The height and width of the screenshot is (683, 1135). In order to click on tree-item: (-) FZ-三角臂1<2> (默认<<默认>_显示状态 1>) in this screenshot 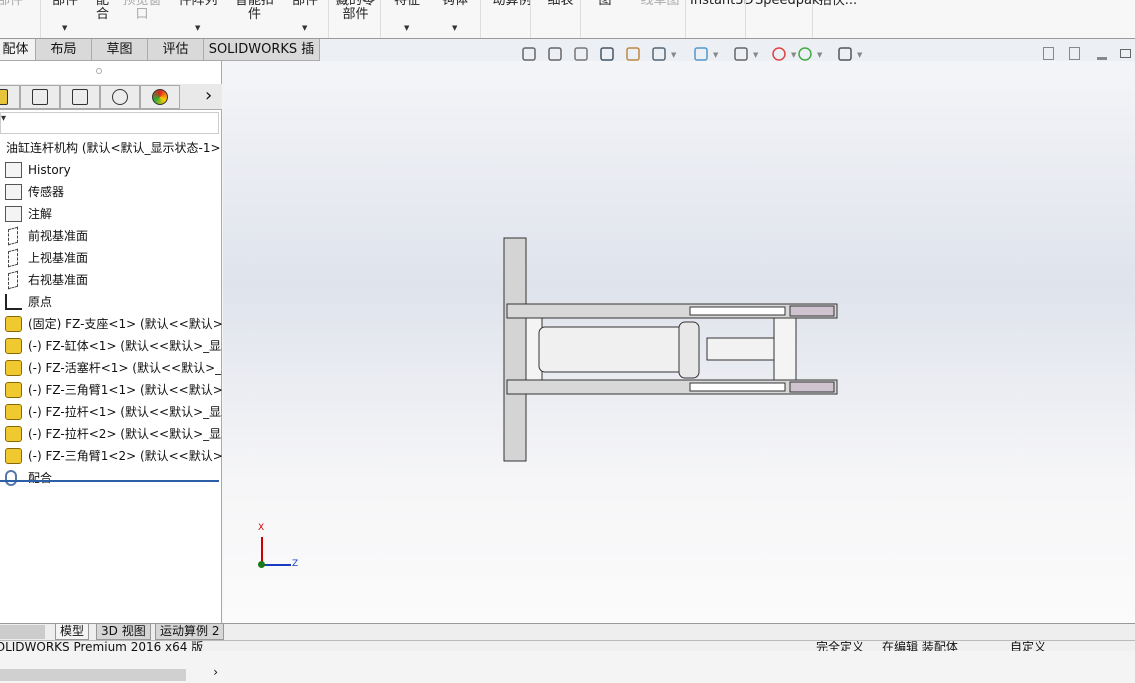, I will do `click(111, 456)`.